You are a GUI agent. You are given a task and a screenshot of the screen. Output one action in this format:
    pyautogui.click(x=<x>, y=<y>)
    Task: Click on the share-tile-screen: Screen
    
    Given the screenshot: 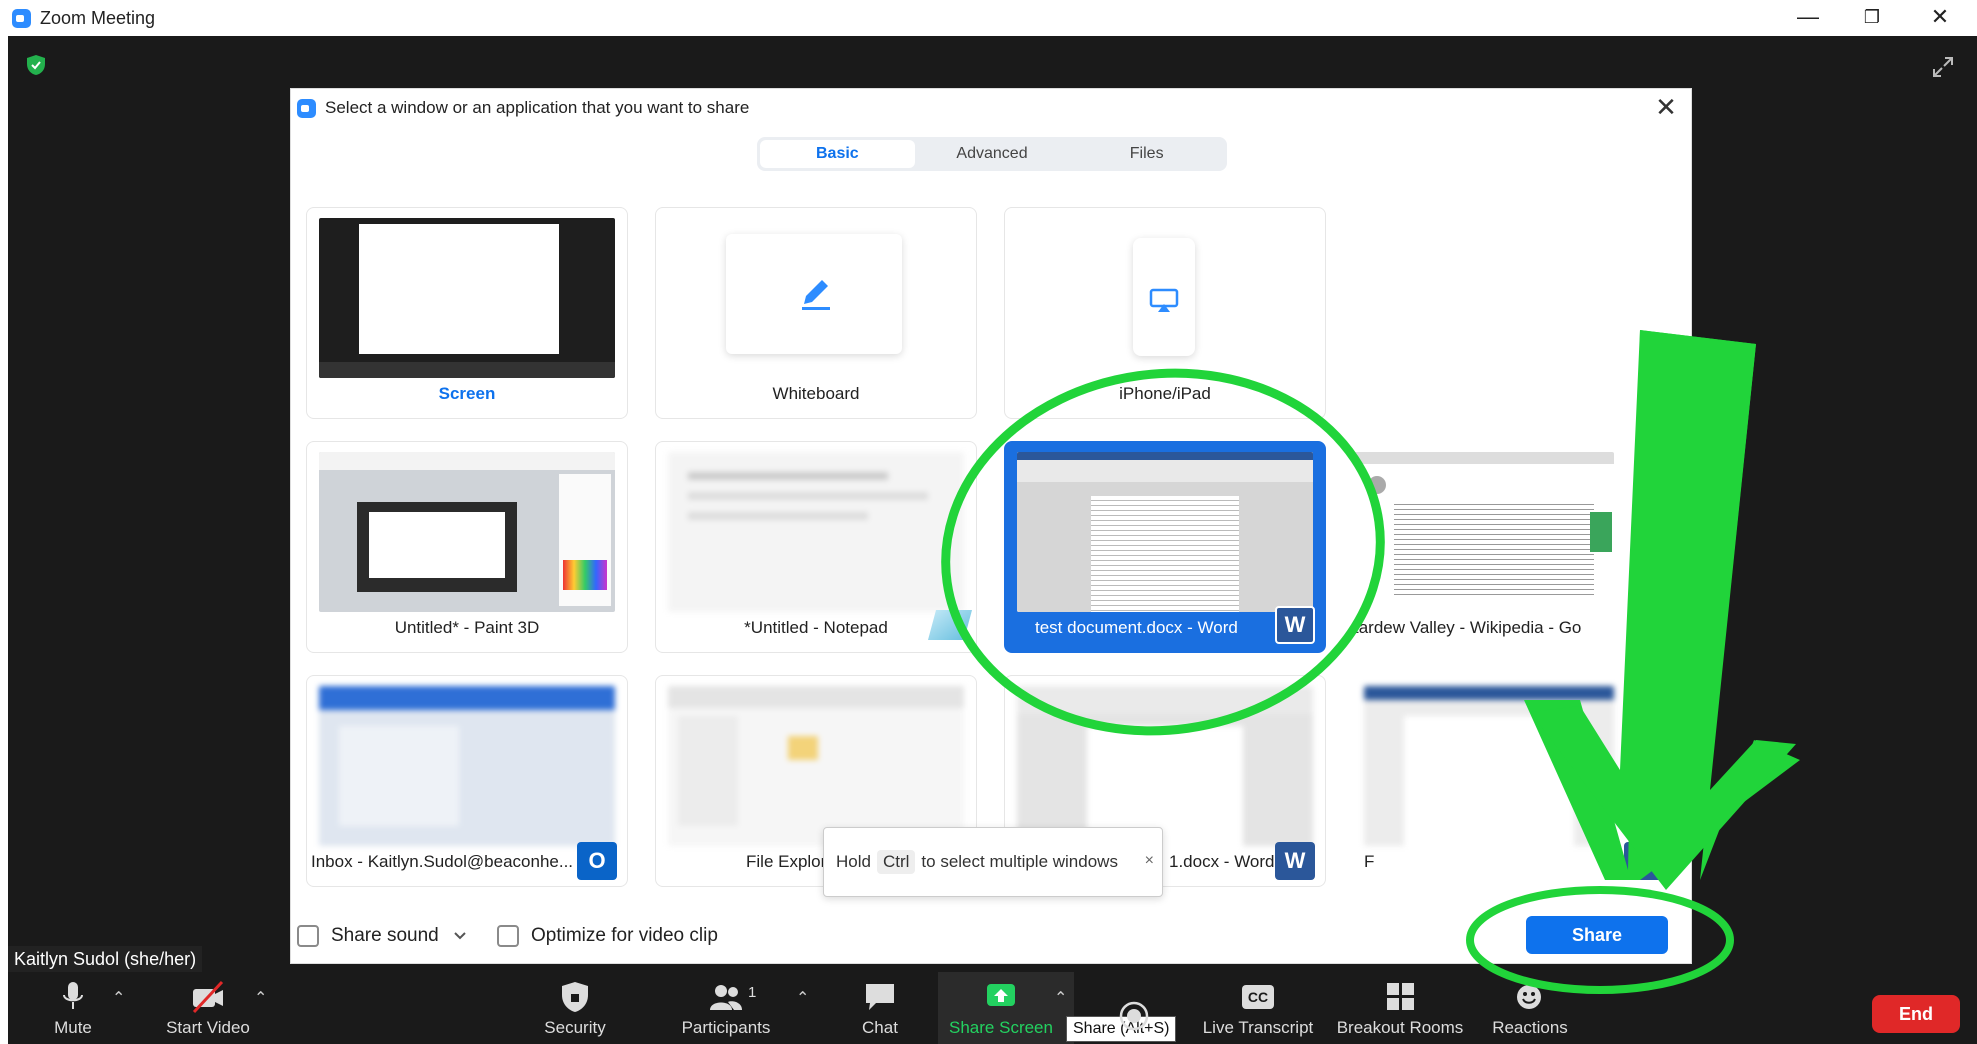 What is the action you would take?
    pyautogui.click(x=467, y=313)
    